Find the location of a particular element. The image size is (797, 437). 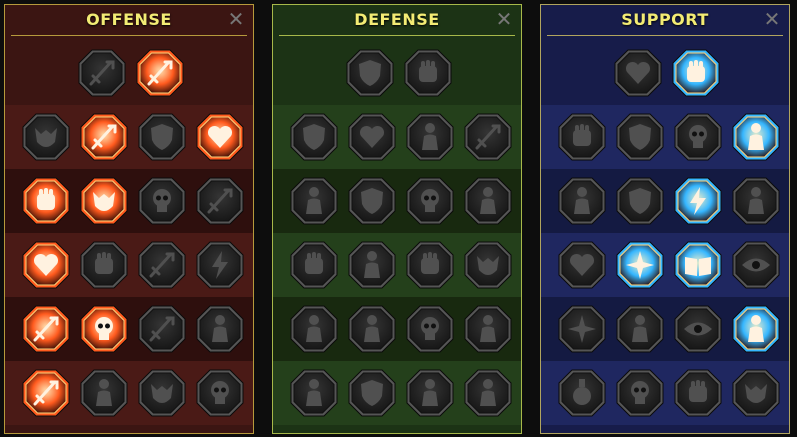

wing-shield-icon is located at coordinates (372, 393).